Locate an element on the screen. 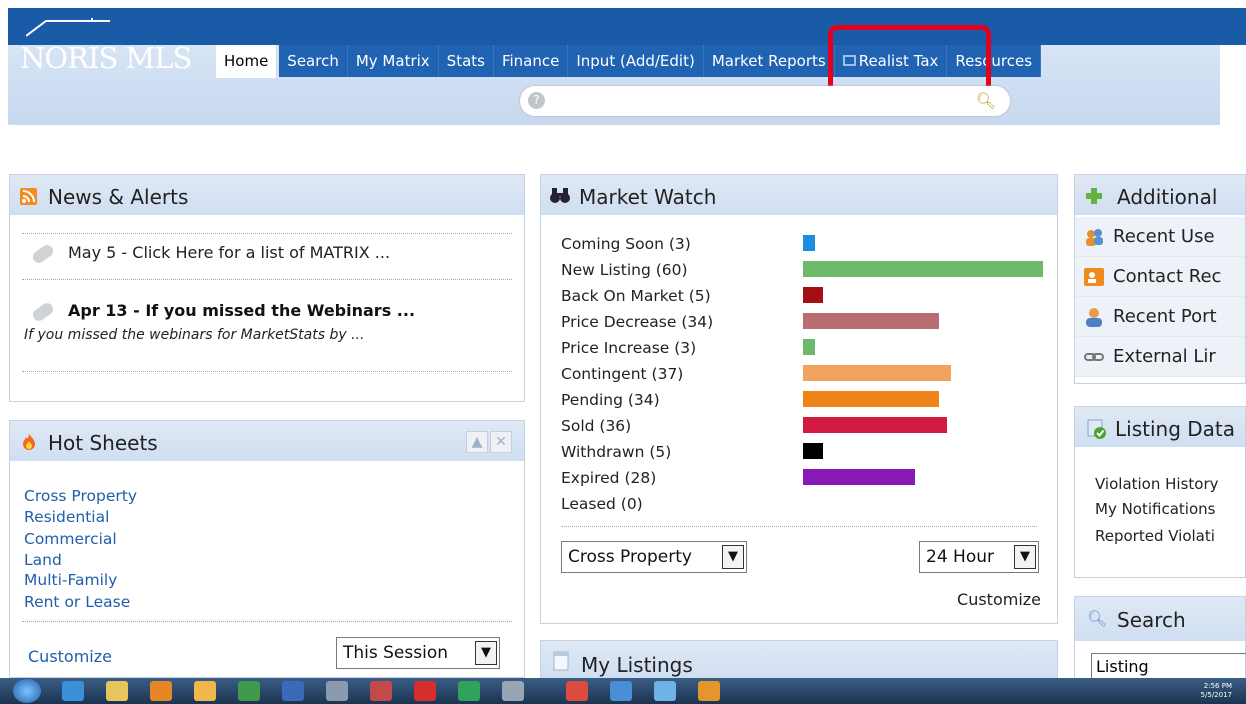 The width and height of the screenshot is (1246, 704). windows-taskbar: 2:56 PM 5/5/2017 is located at coordinates (623, 691).